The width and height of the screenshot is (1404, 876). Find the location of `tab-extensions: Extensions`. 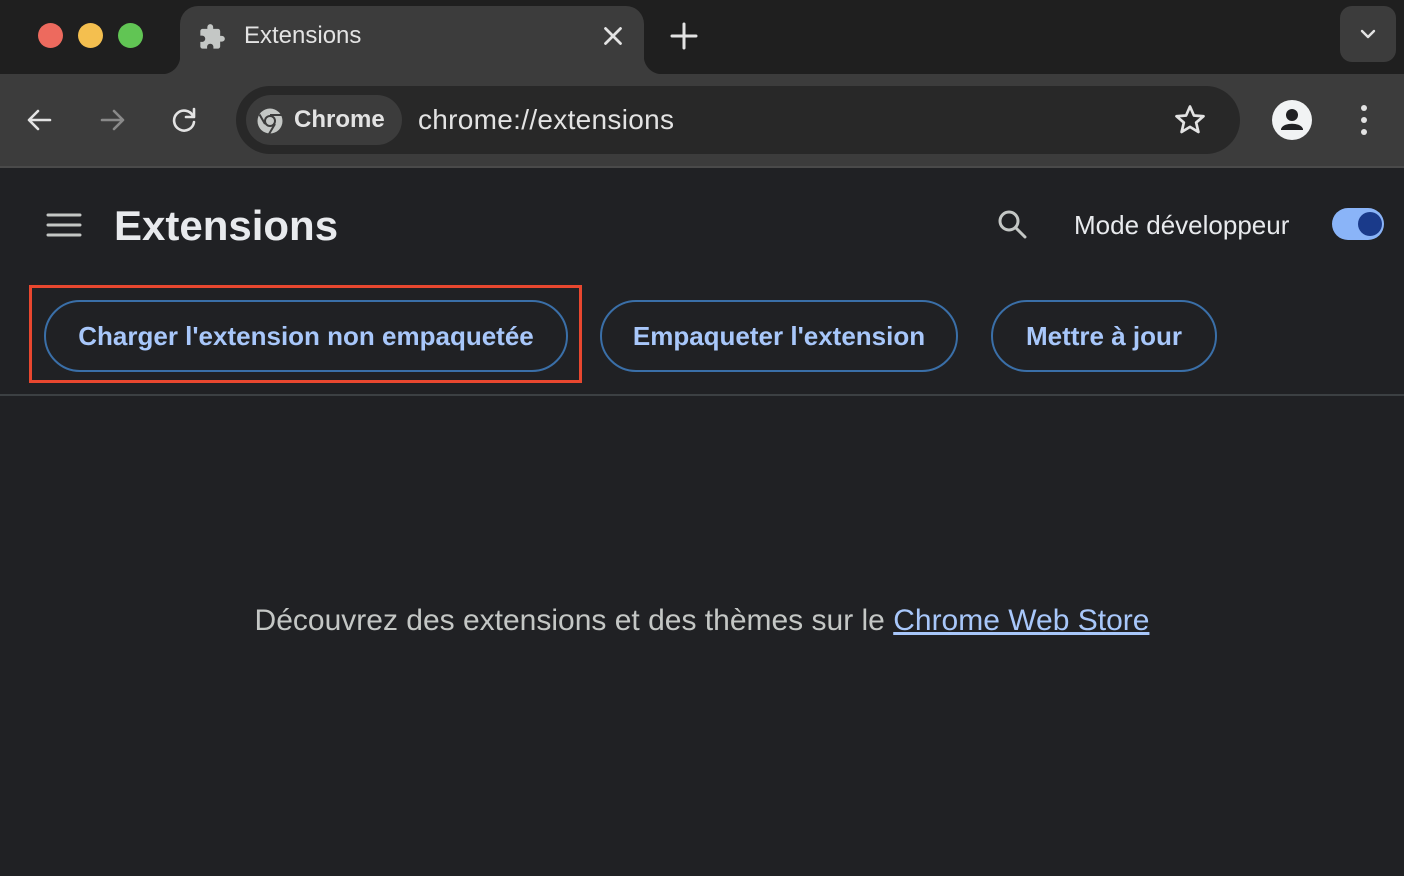

tab-extensions: Extensions is located at coordinates (412, 40).